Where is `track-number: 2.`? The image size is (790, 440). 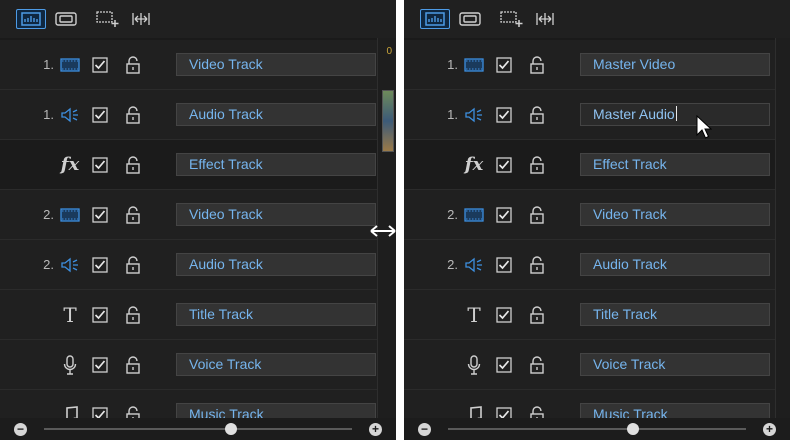
track-number: 2. is located at coordinates (48, 214).